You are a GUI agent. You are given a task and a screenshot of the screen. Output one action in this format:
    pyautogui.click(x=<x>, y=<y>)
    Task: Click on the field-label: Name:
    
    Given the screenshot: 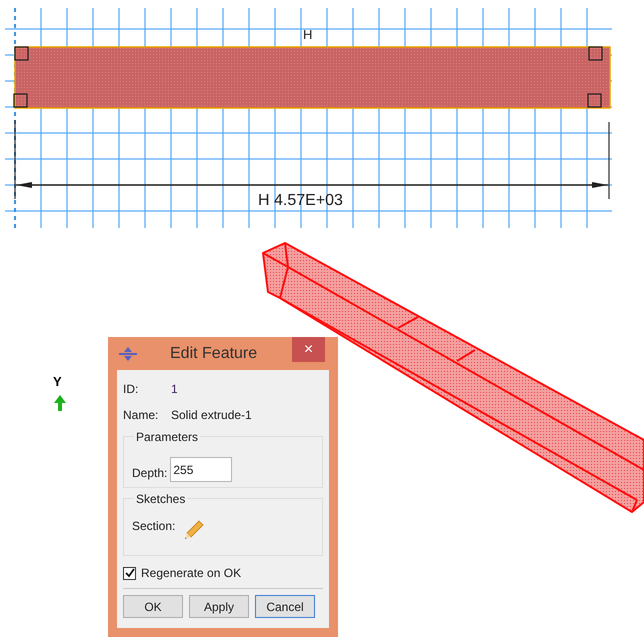 What is the action you would take?
    pyautogui.click(x=141, y=415)
    